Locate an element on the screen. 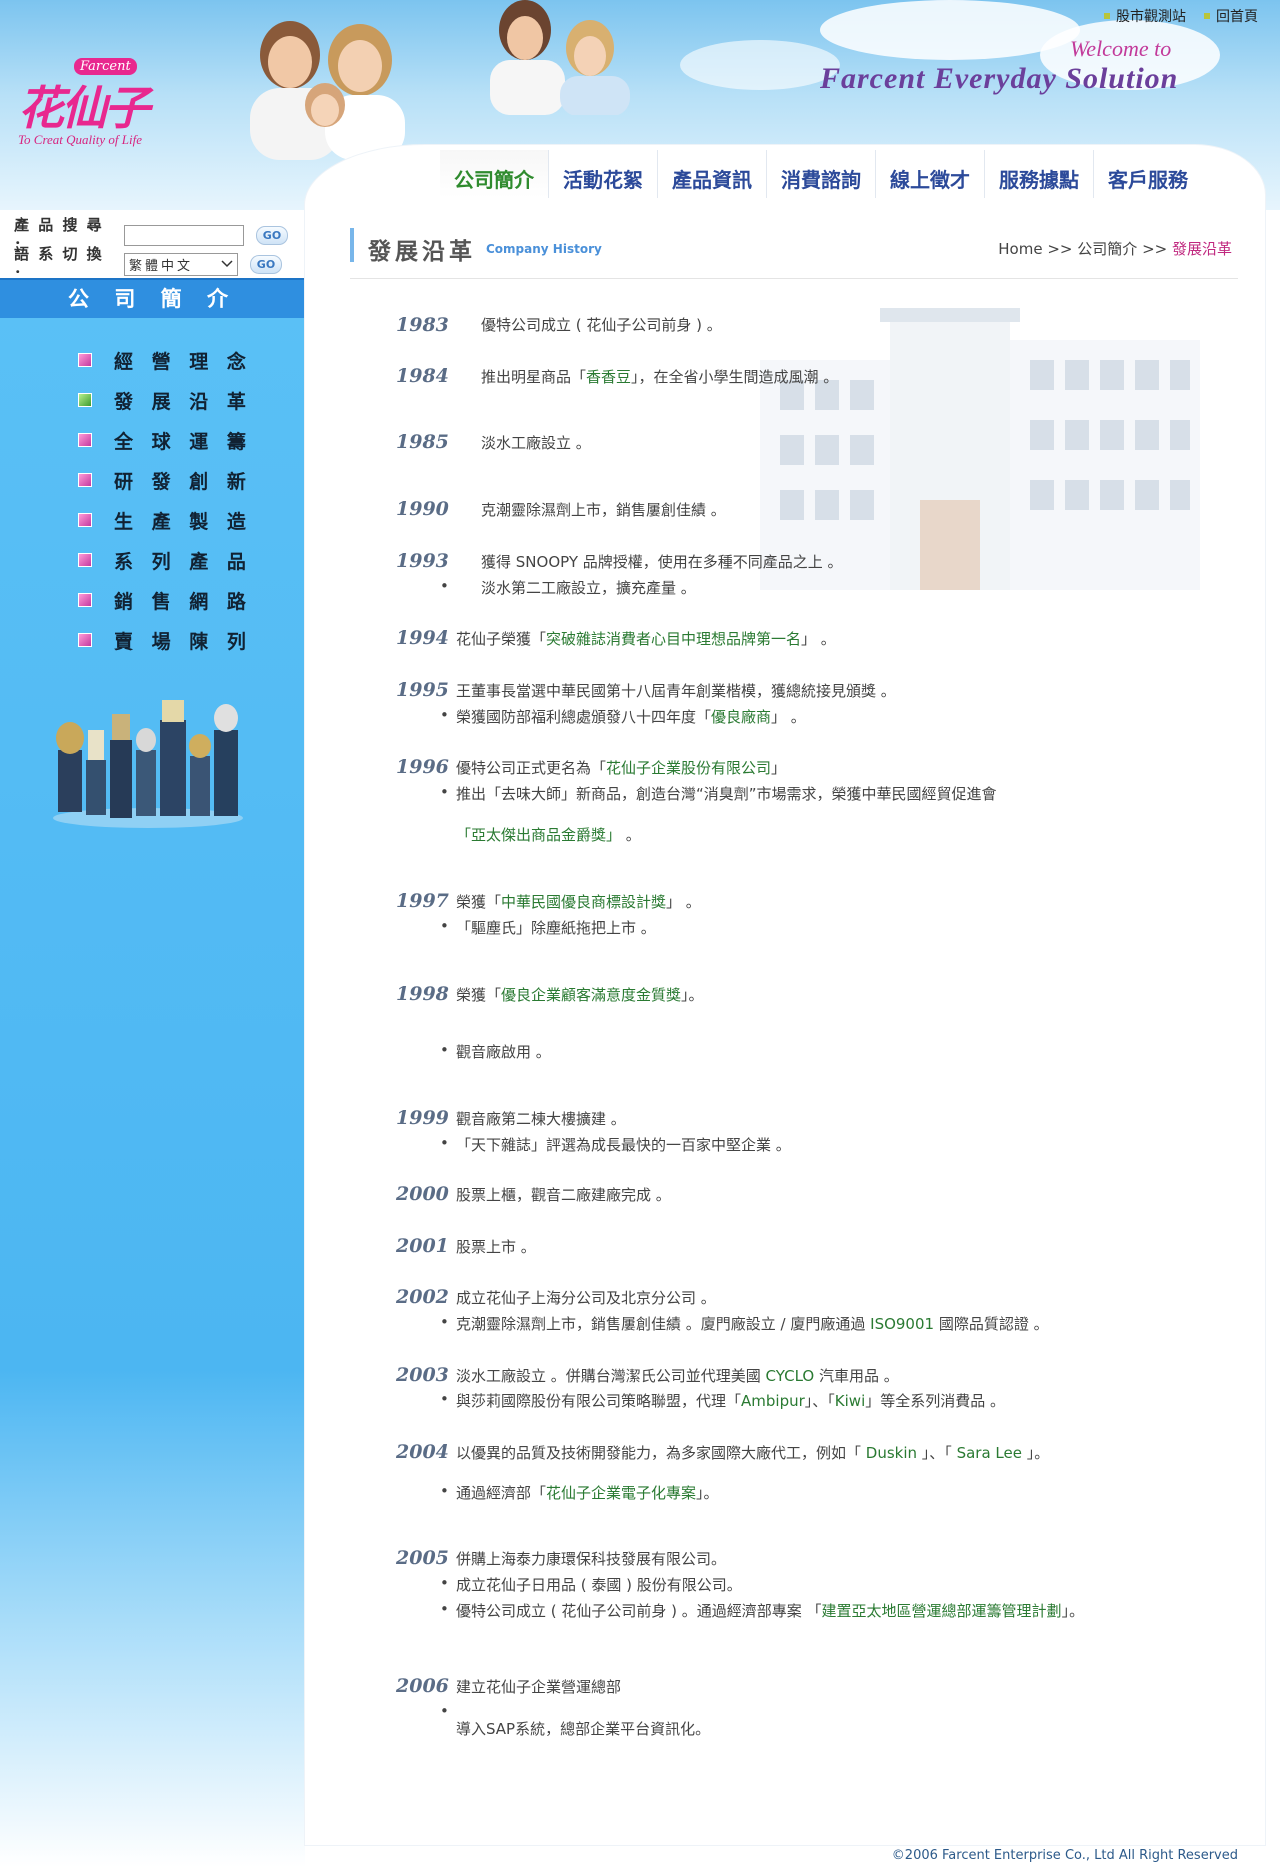 The image size is (1280, 1867). year-label: 2006 is located at coordinates (422, 1686).